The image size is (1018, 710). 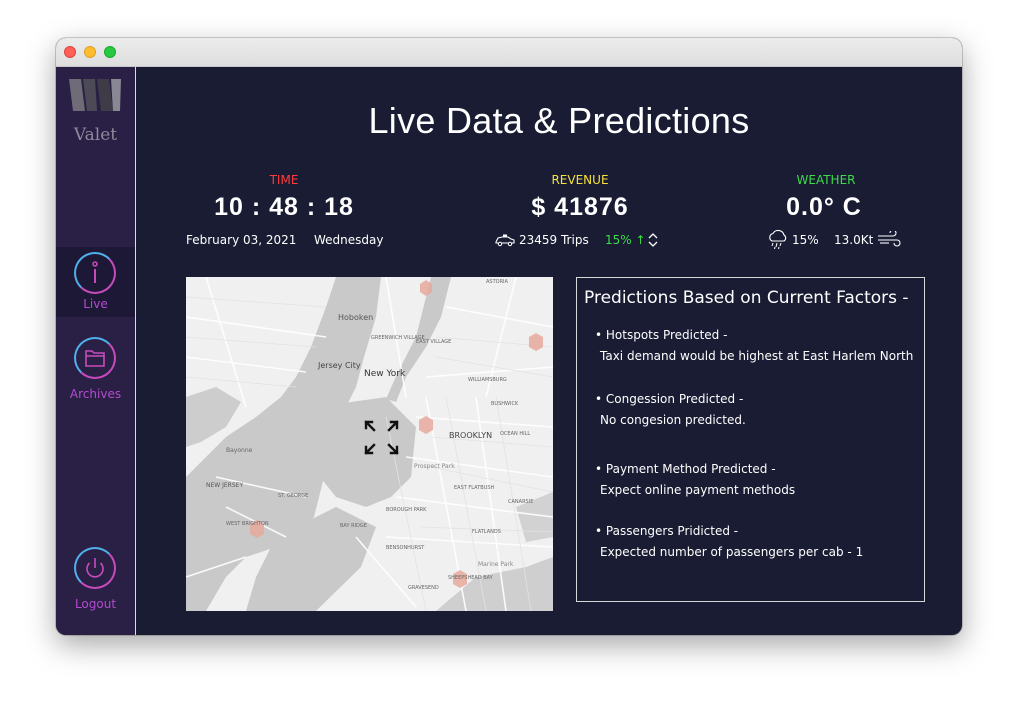 I want to click on sidebar-item-logout: Logout, so click(x=95, y=580).